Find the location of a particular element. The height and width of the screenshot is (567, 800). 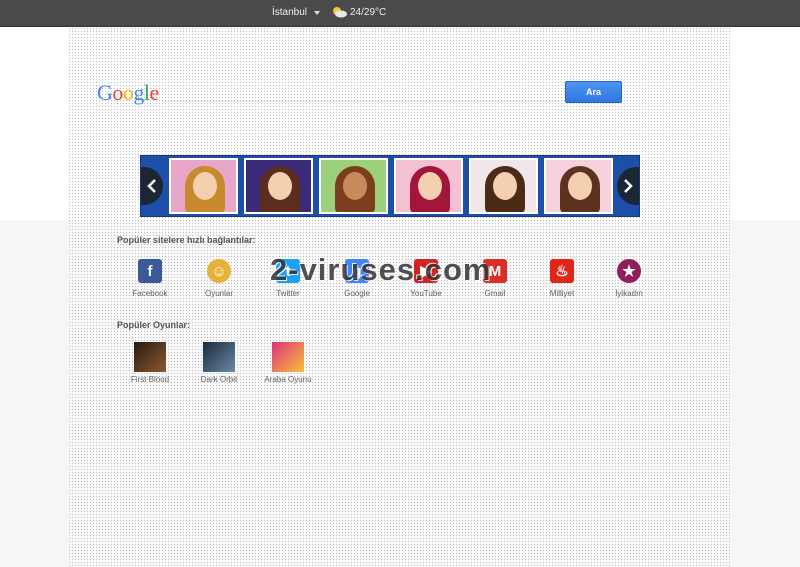

game-link-araba-oyunu: Araba Oyunu is located at coordinates (288, 363).